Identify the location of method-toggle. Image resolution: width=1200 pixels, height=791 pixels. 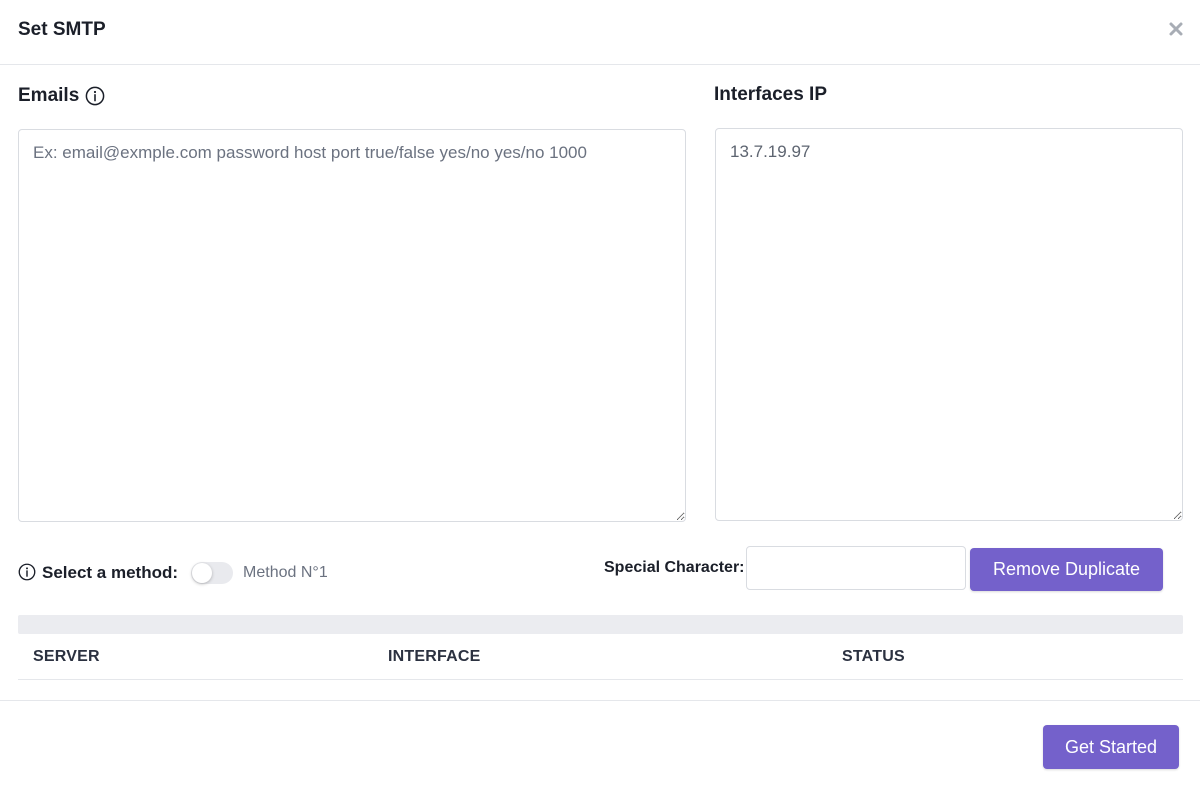
(212, 573).